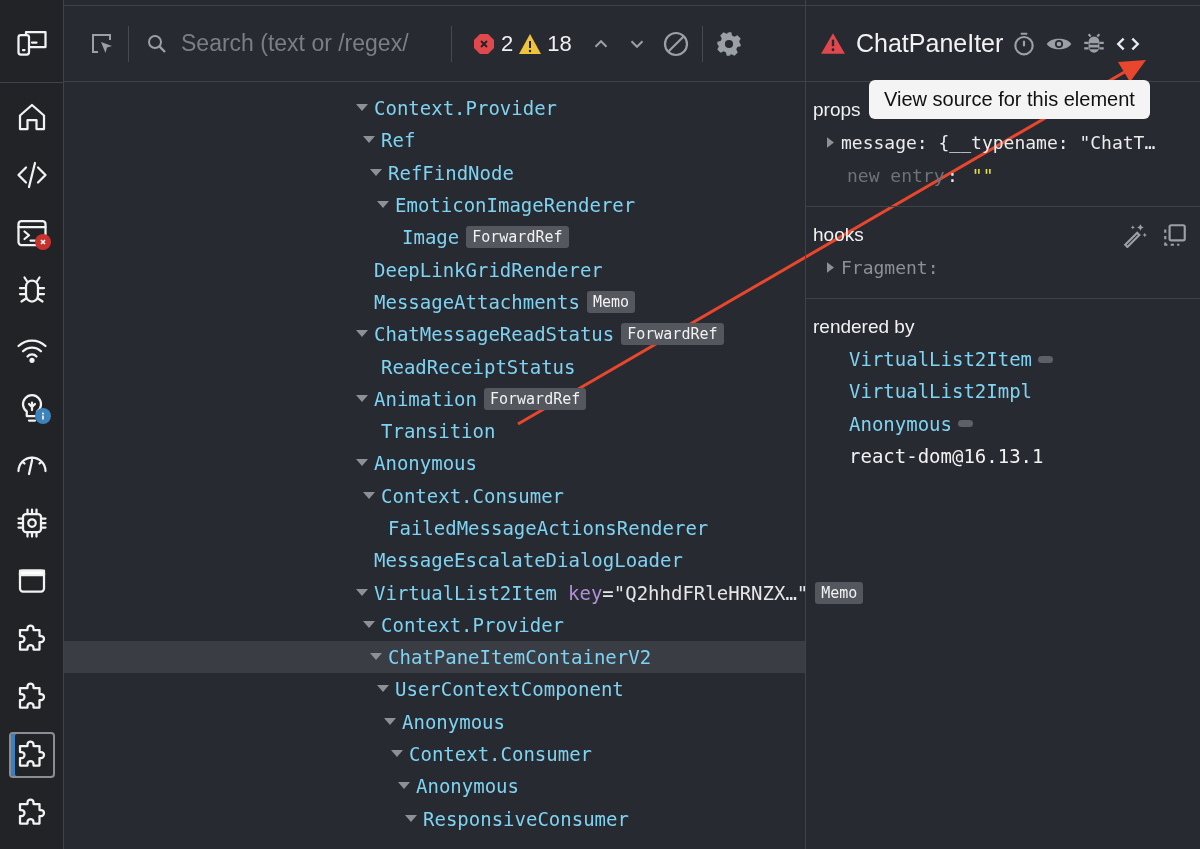 The width and height of the screenshot is (1200, 849). I want to click on component-name: ChatMessageReadStatus, so click(494, 334).